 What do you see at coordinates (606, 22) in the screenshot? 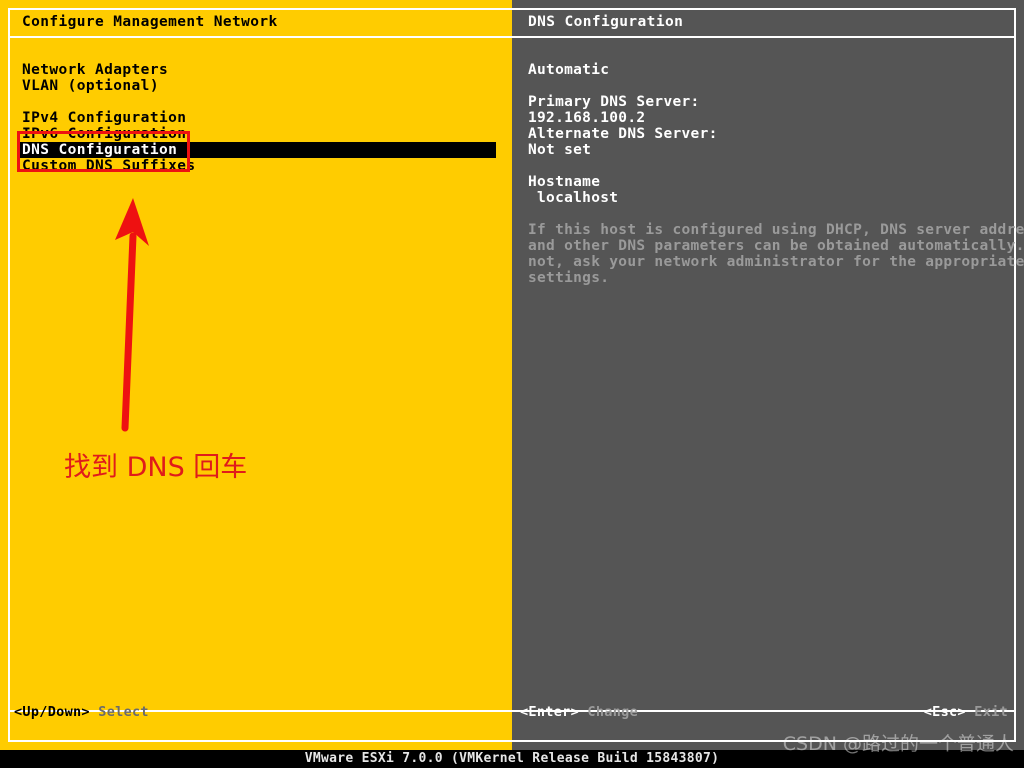
I see `right-pane-title: DNS Configuration` at bounding box center [606, 22].